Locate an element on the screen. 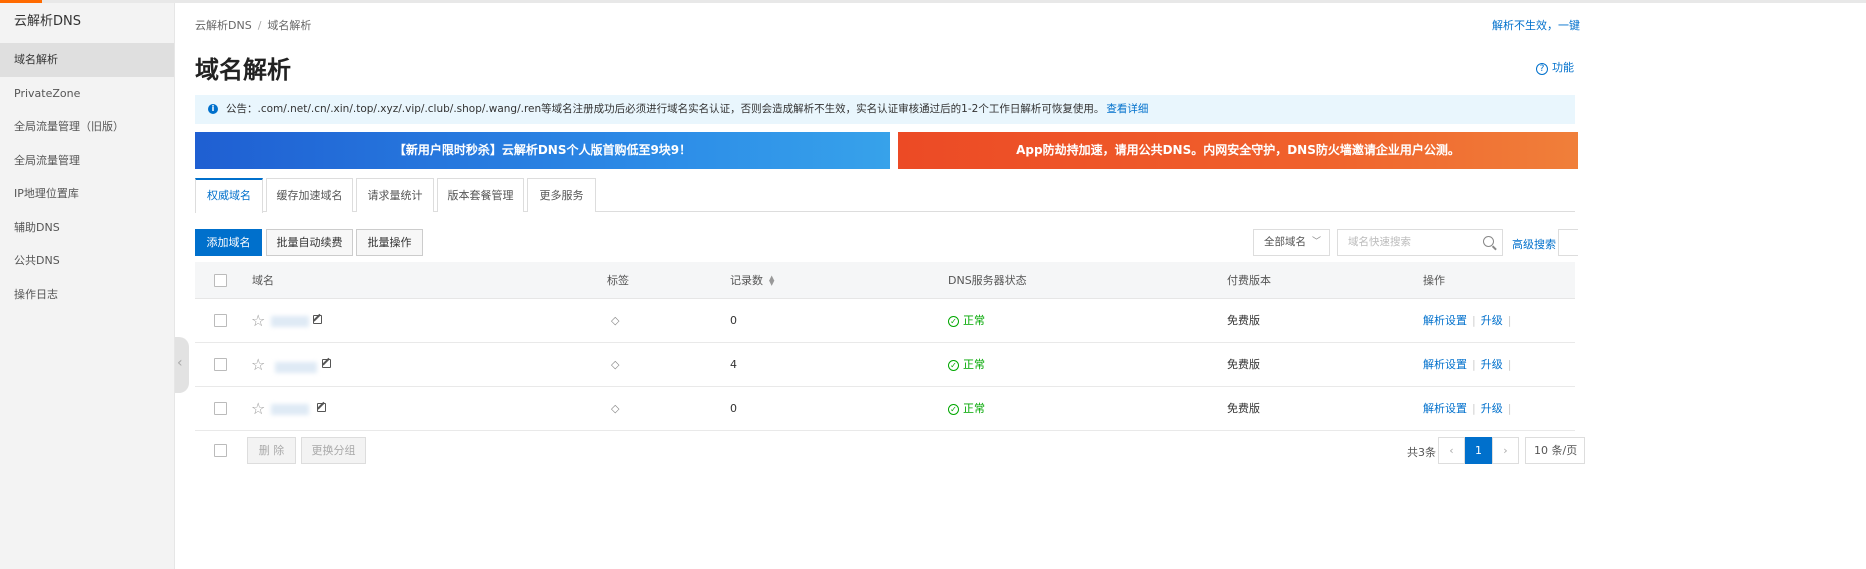 The width and height of the screenshot is (1866, 569). promo-banner-left: 【新用户限时秒杀】云解析DNS个人版首购低至9块9！ is located at coordinates (542, 150).